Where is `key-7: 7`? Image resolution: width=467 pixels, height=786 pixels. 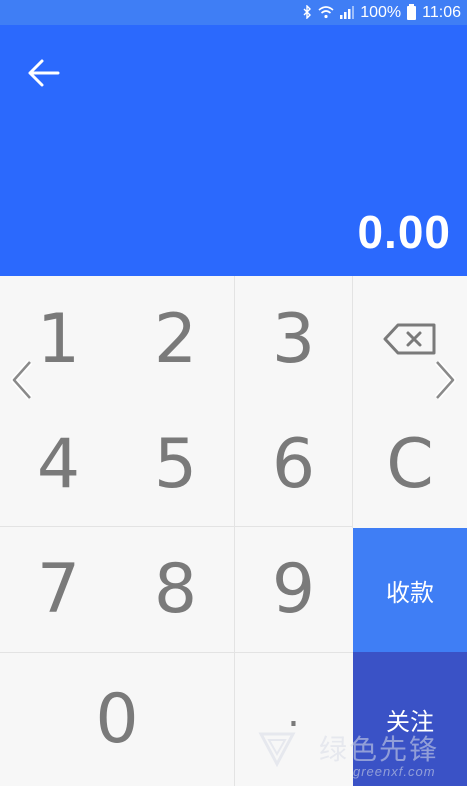 key-7: 7 is located at coordinates (58, 589).